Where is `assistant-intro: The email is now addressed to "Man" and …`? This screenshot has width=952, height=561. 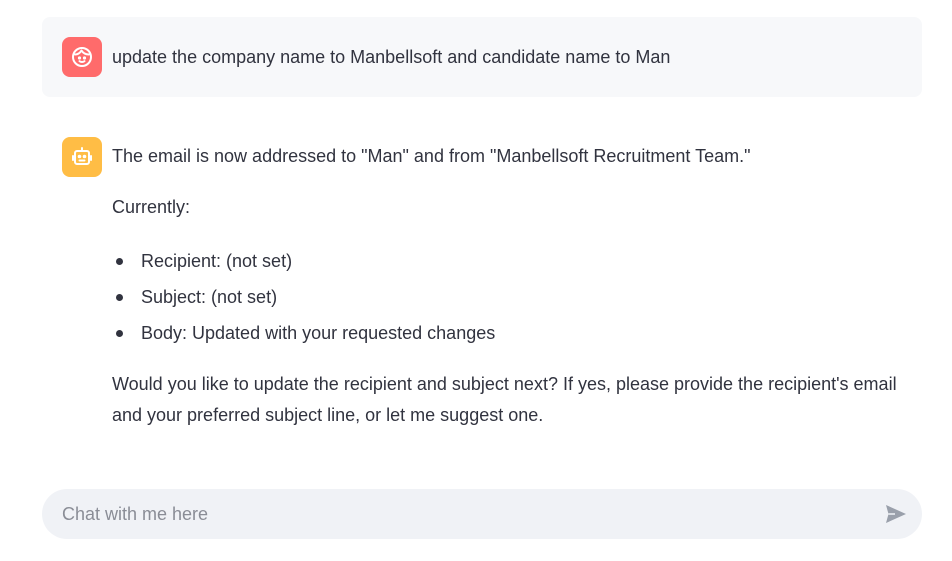 assistant-intro: The email is now addressed to "Man" and … is located at coordinates (431, 156).